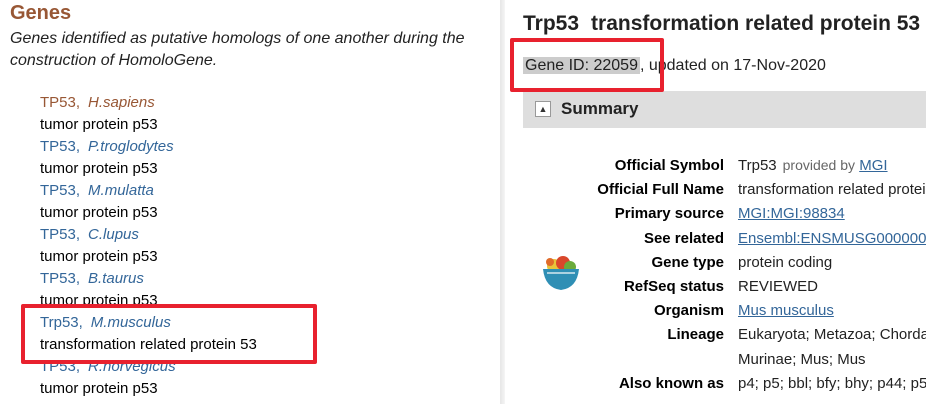 This screenshot has height=404, width=926. I want to click on gene-symbol: Trp53, so click(551, 23).